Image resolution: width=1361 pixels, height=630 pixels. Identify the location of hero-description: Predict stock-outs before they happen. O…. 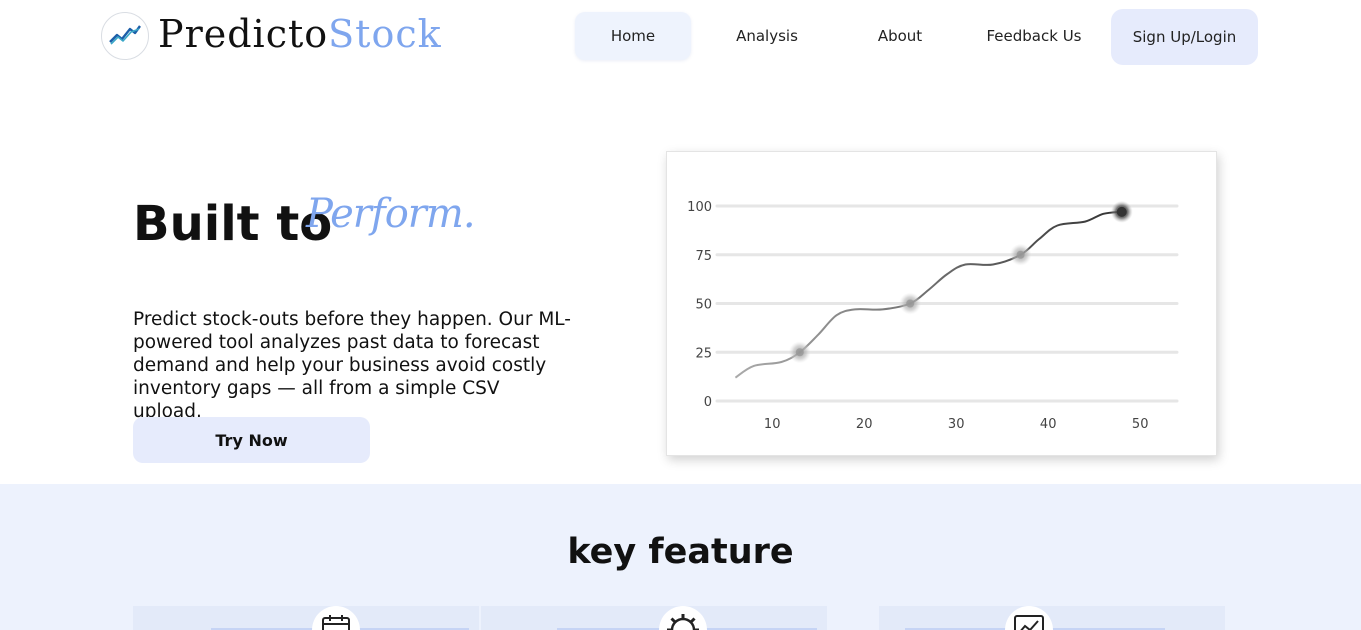
(352, 365).